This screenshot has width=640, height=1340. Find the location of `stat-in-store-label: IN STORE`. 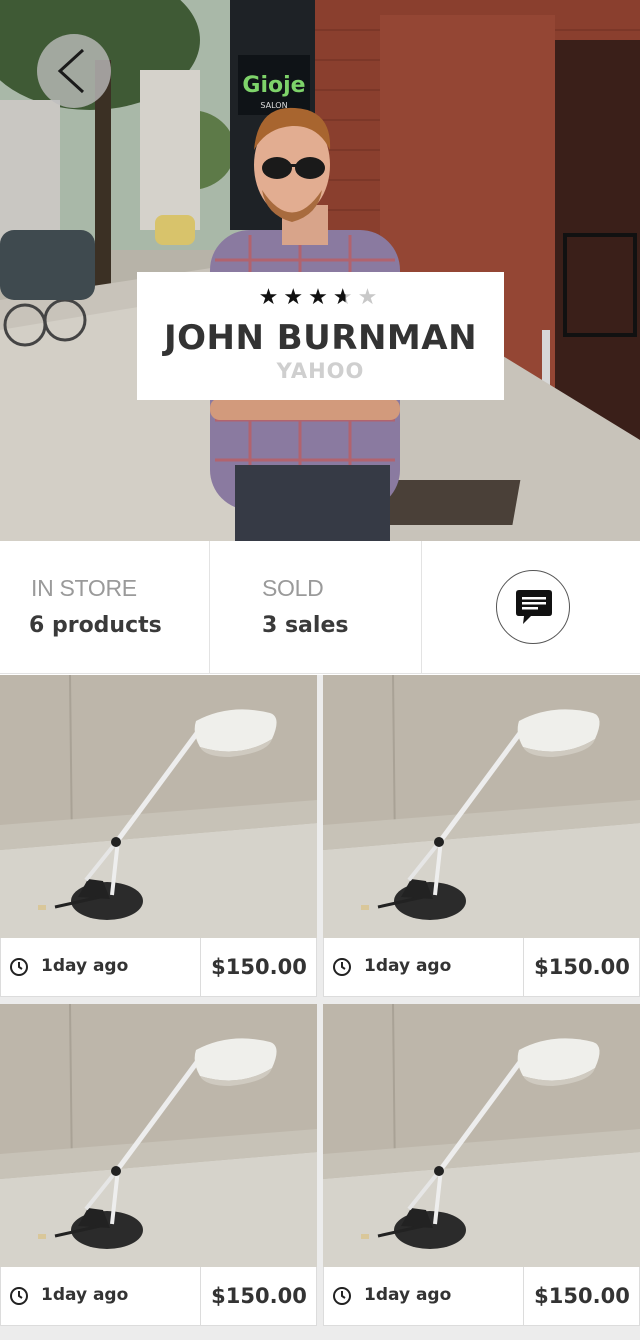

stat-in-store-label: IN STORE is located at coordinates (84, 588).